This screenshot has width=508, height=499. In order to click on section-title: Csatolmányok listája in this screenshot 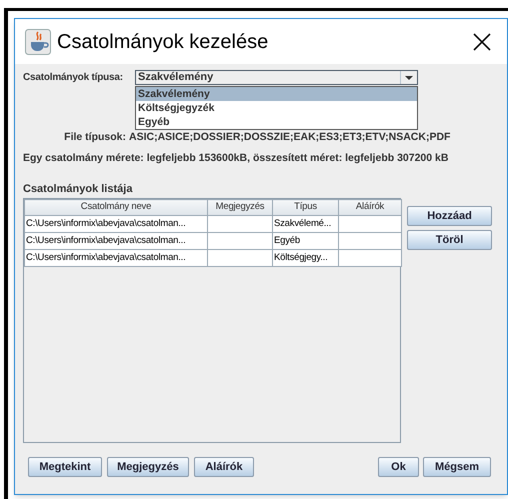, I will do `click(78, 188)`.